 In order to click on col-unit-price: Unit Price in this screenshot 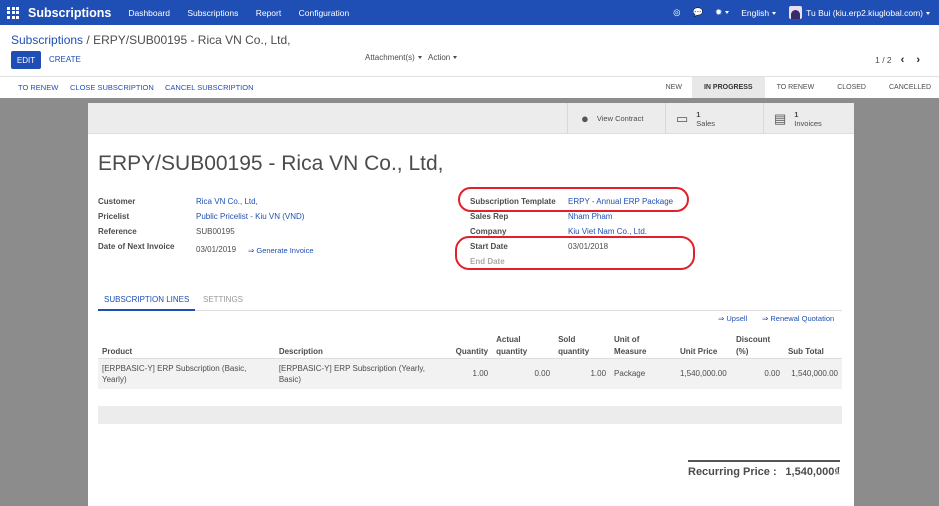, I will do `click(703, 342)`.